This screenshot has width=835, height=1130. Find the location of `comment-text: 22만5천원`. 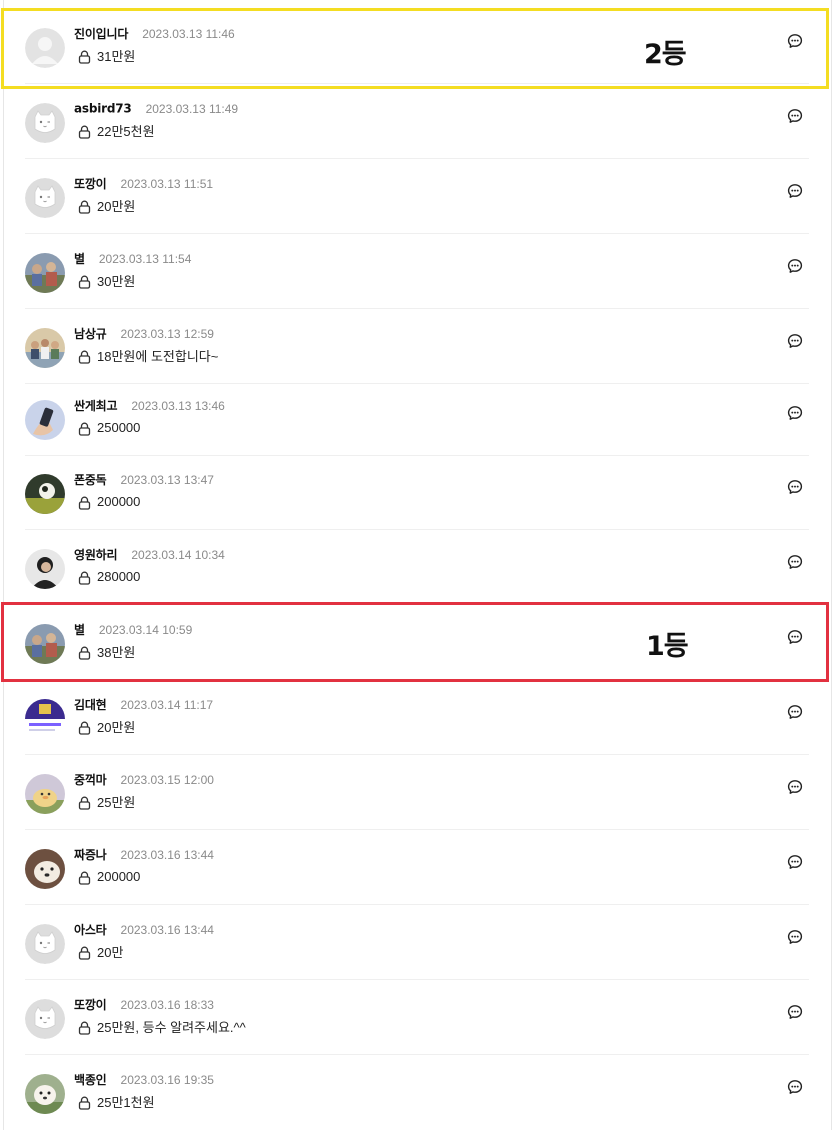

comment-text: 22만5천원 is located at coordinates (126, 131).